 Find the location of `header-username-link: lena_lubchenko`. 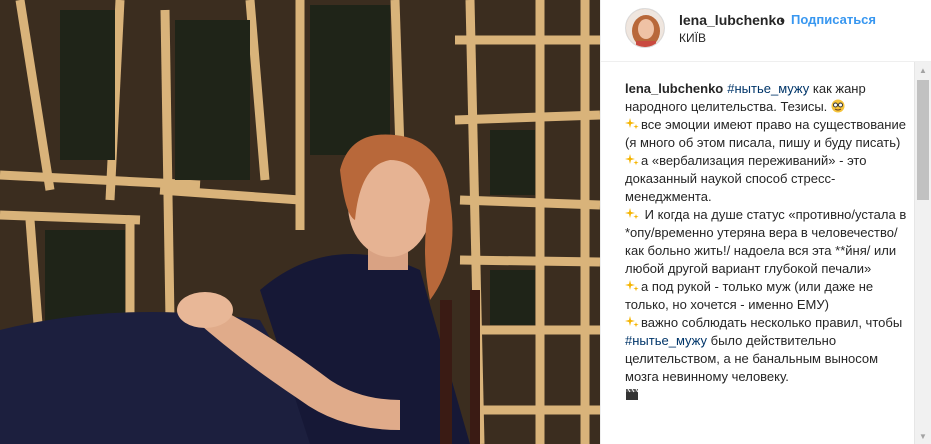

header-username-link: lena_lubchenko is located at coordinates (732, 20).